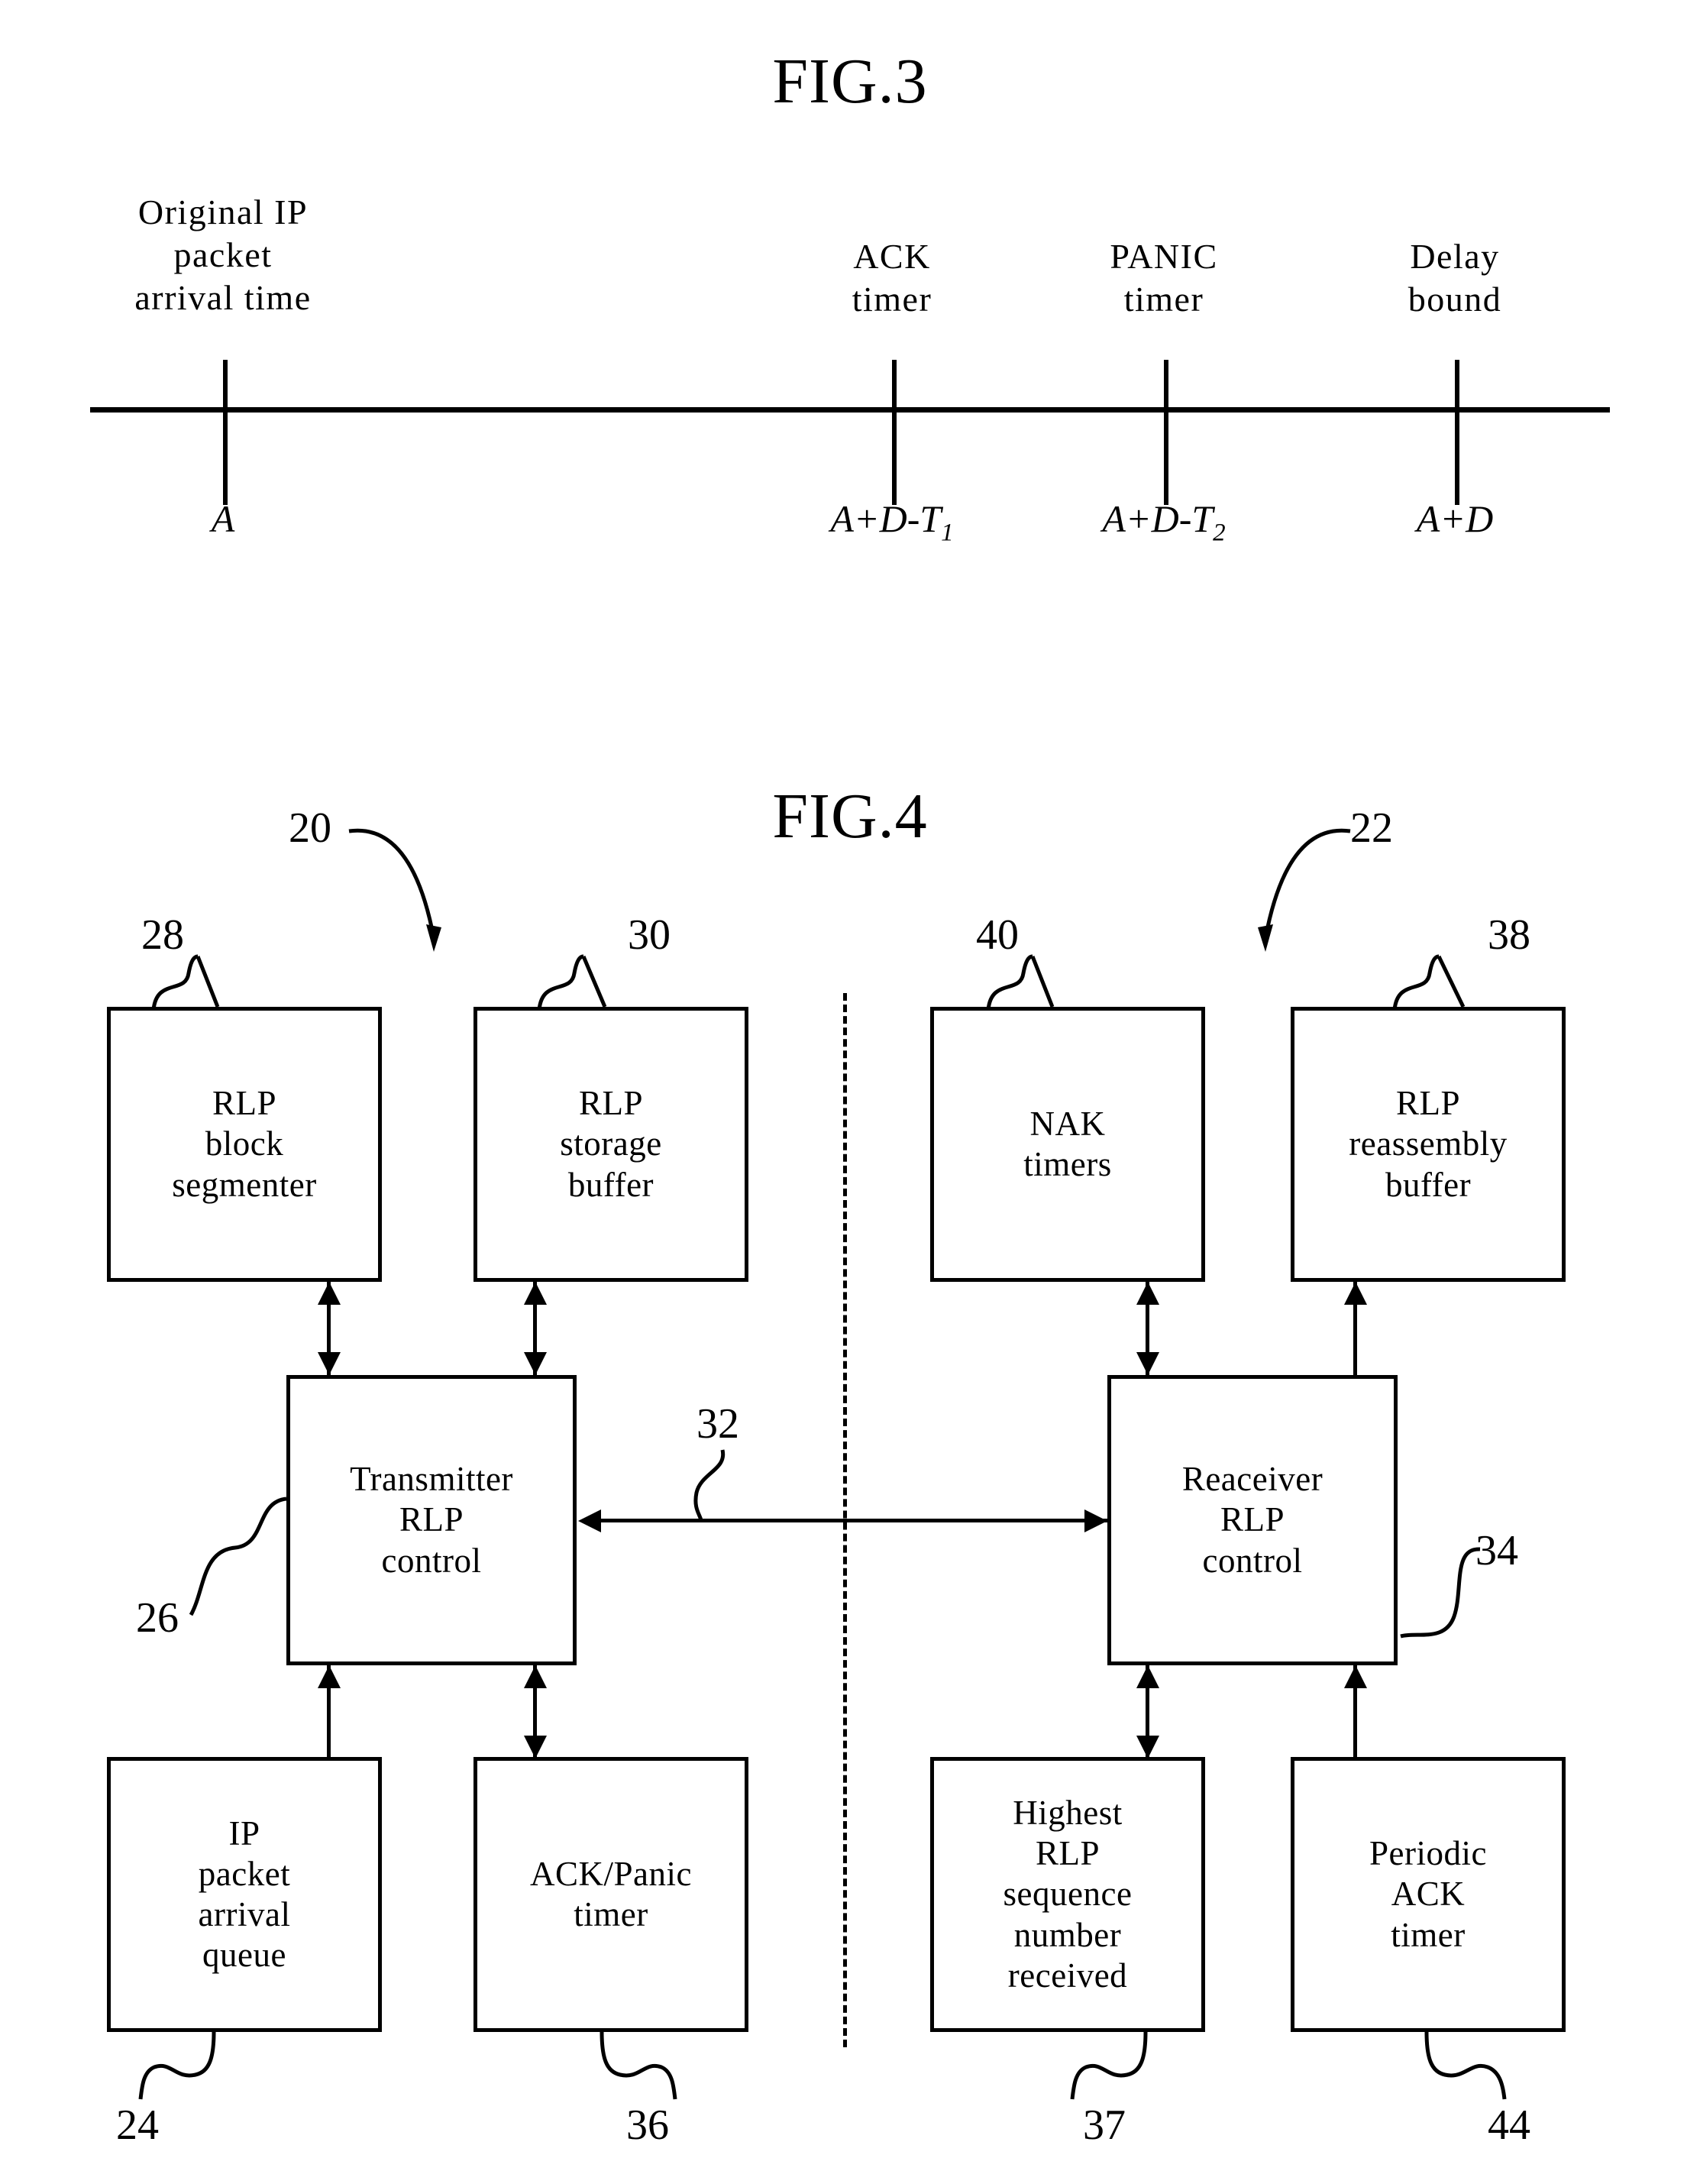  I want to click on arrowhead-down-control-to-highestrlp, so click(1147, 1748).